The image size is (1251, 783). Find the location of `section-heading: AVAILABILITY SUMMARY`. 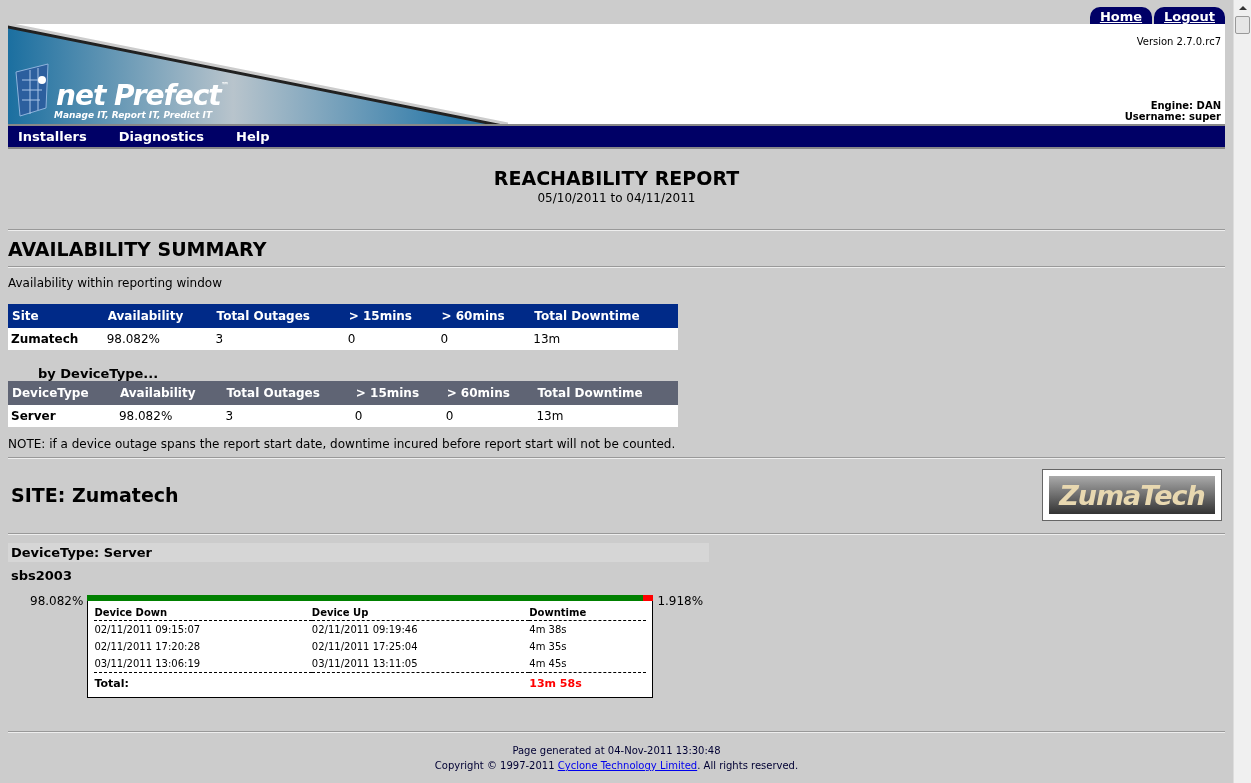

section-heading: AVAILABILITY SUMMARY is located at coordinates (138, 249).